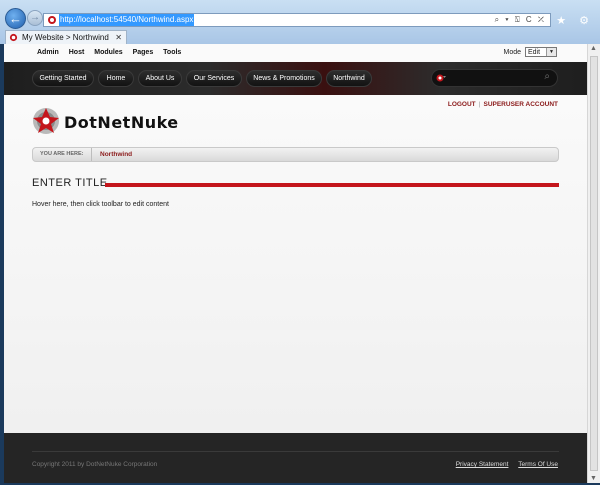 The width and height of the screenshot is (600, 485). I want to click on nav-northwind: Northwind, so click(349, 78).